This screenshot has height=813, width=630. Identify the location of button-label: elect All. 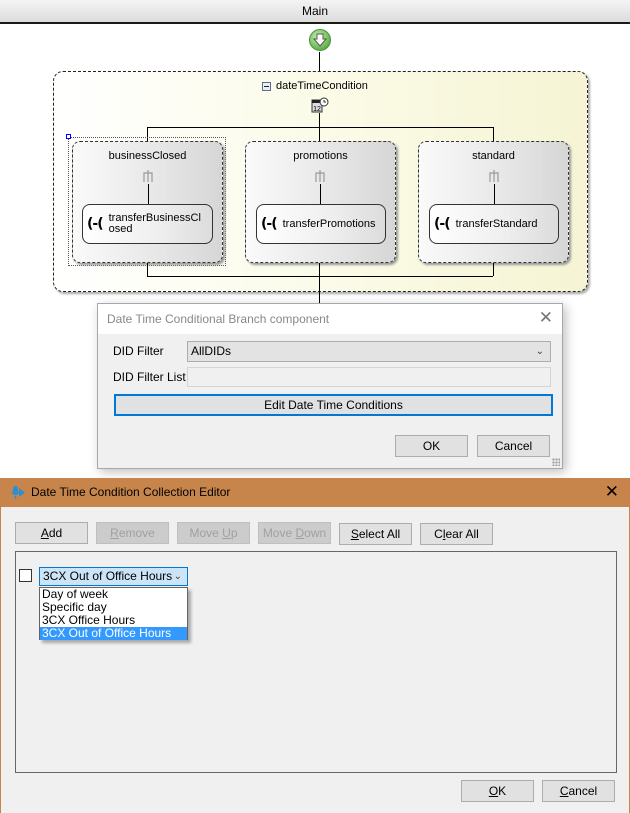
(379, 534).